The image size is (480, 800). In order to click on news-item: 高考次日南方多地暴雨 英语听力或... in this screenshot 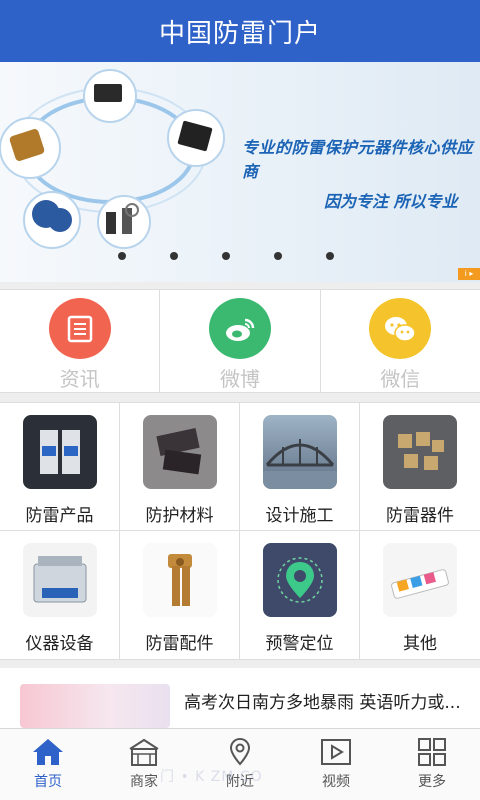, I will do `click(240, 698)`.